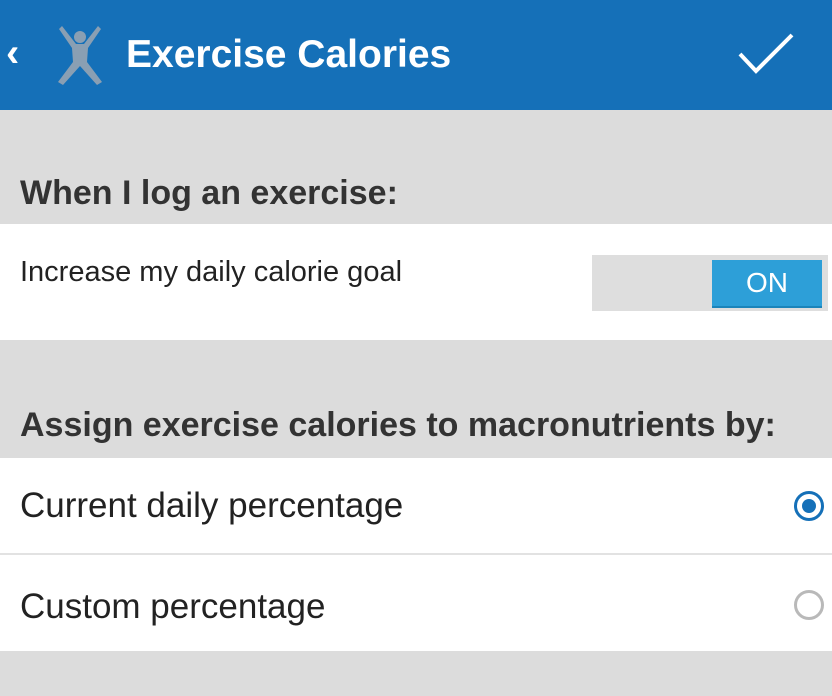  Describe the element at coordinates (209, 193) in the screenshot. I see `exercise-log-section-header: When I log an exercise:` at that location.